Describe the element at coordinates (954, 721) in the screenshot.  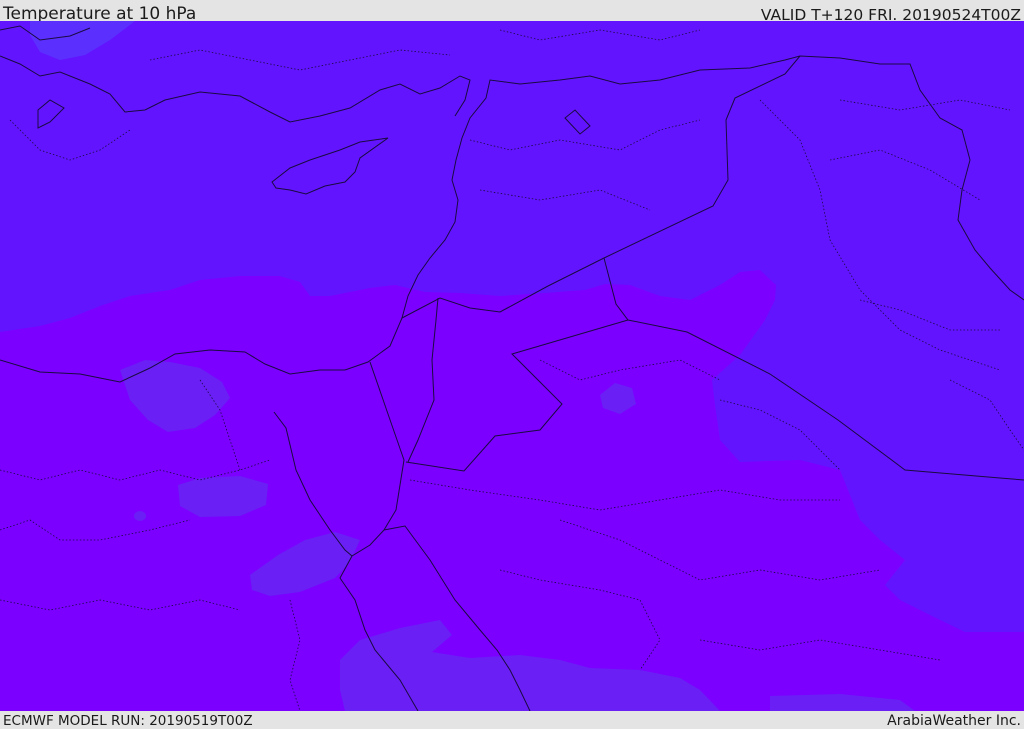
I see `brand-label: ArabiaWeather Inc.` at that location.